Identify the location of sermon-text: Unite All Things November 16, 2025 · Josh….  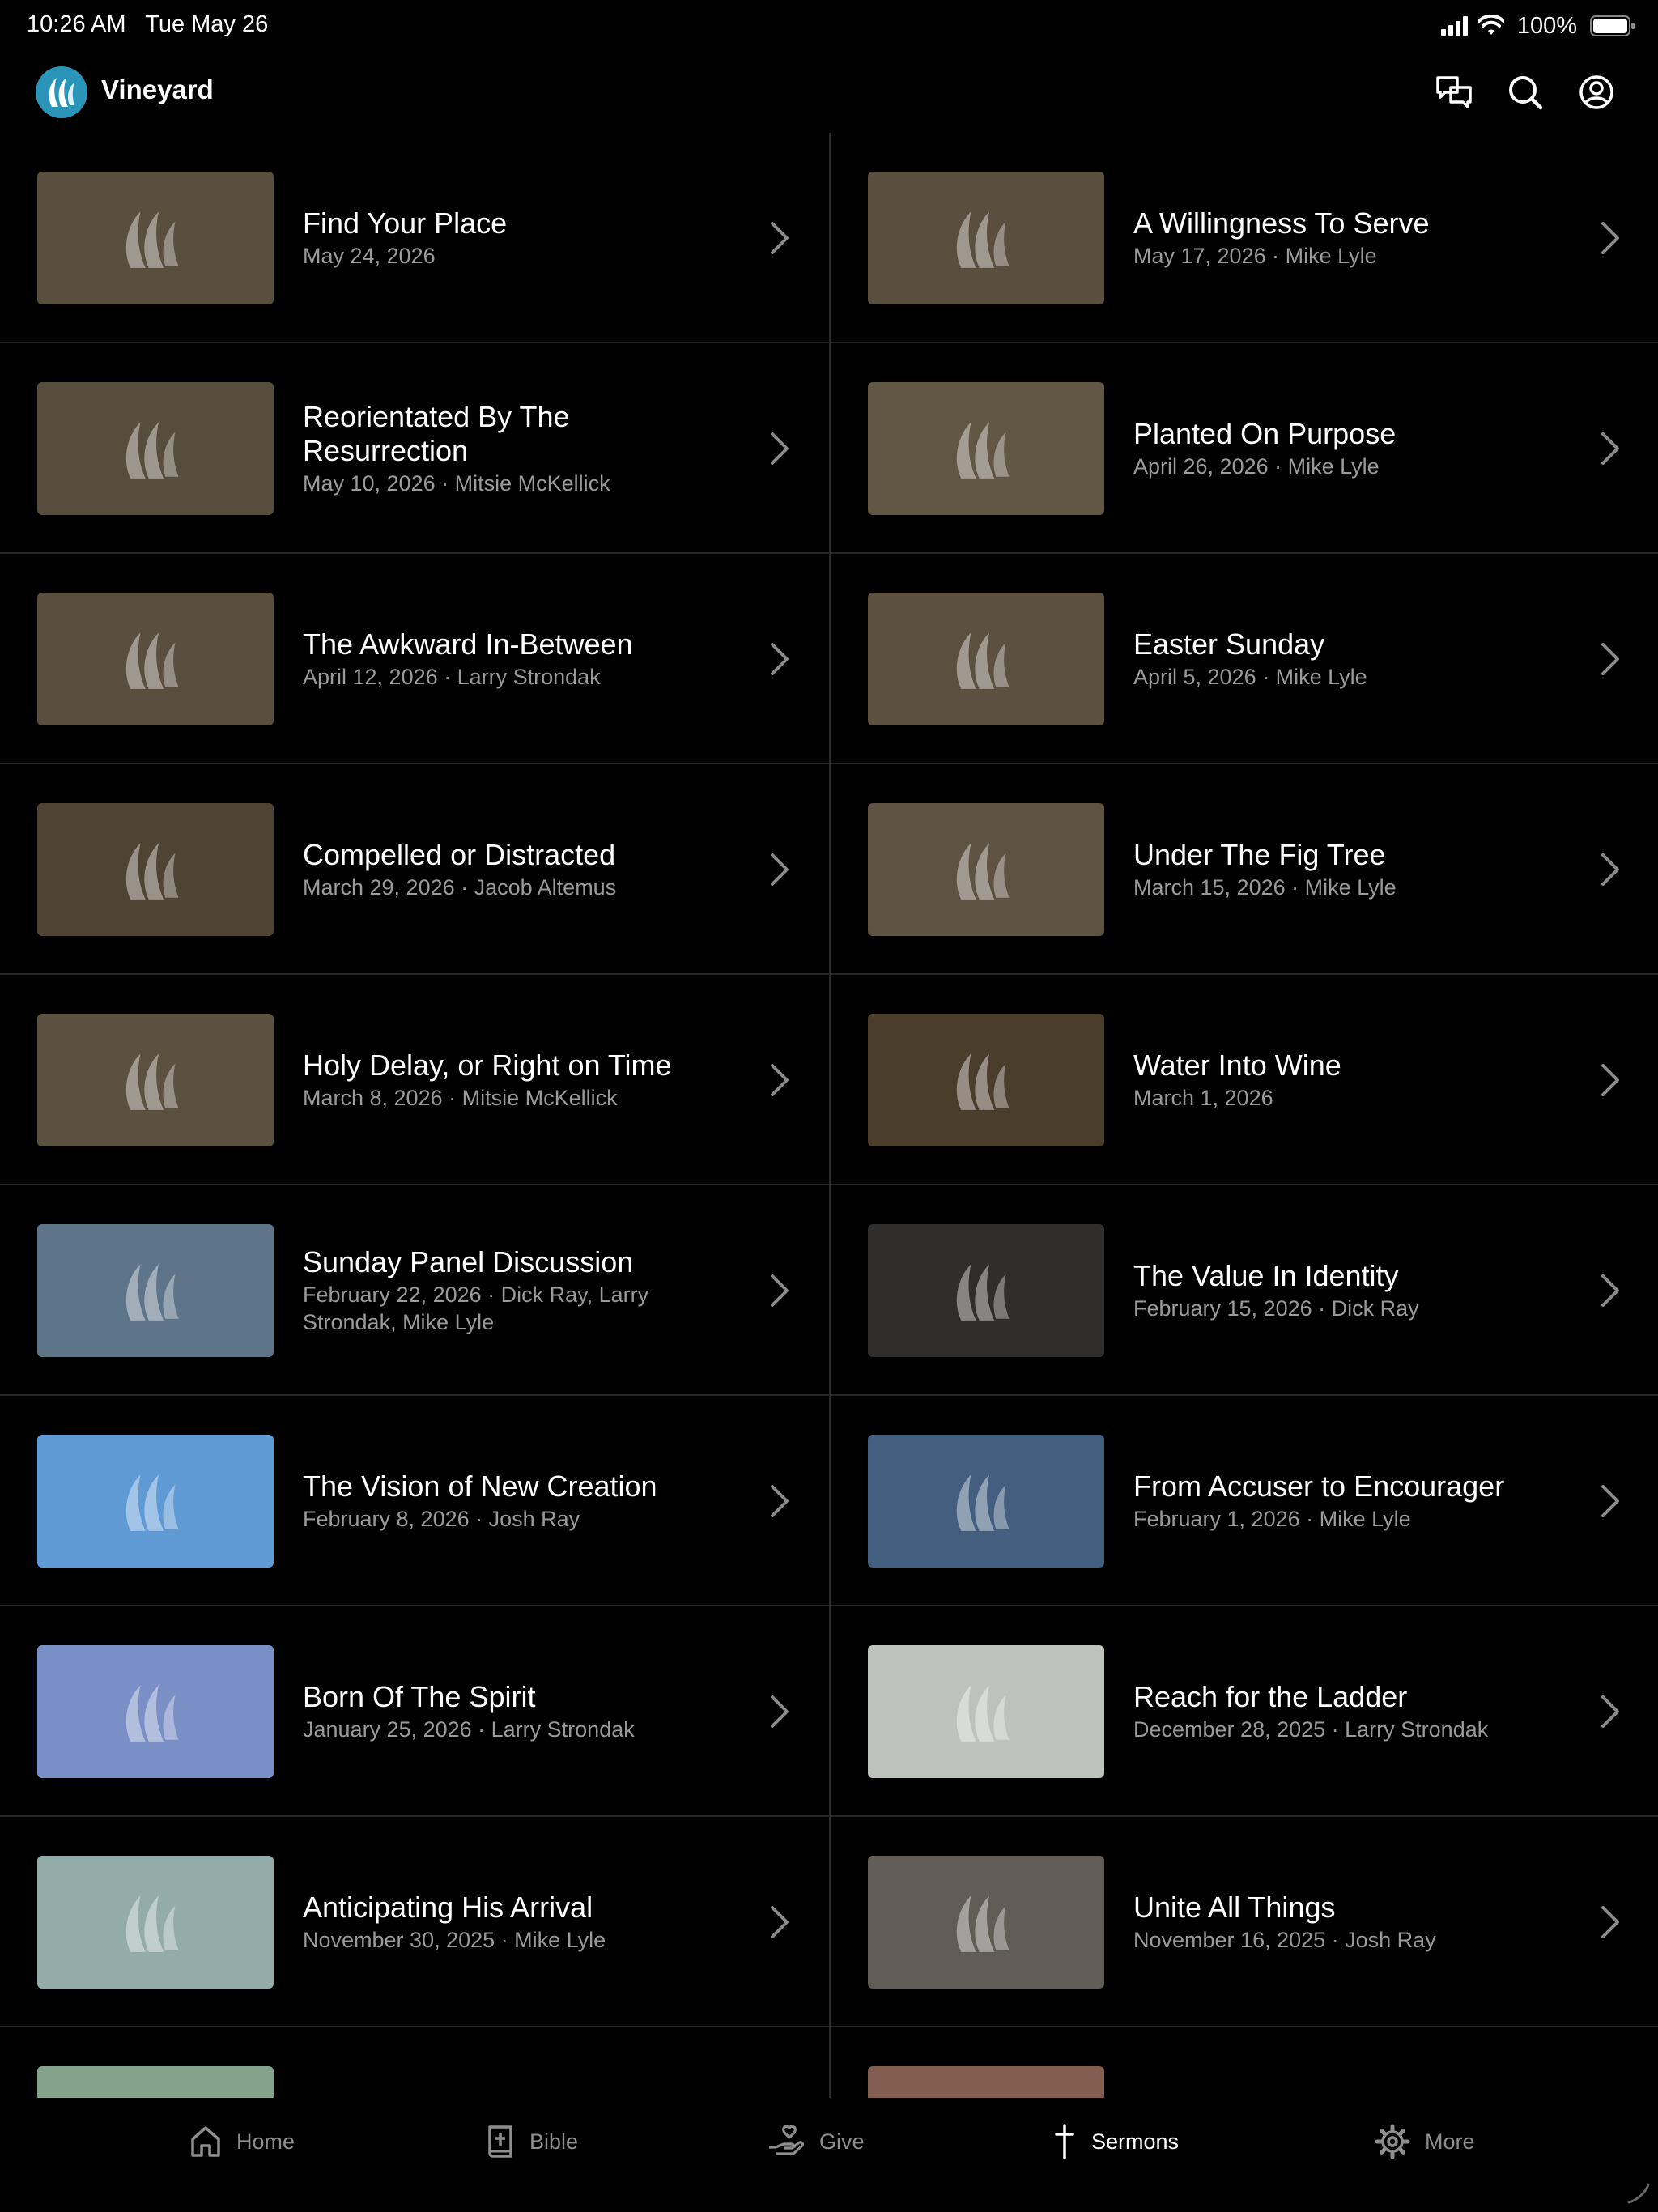
(1343, 1922).